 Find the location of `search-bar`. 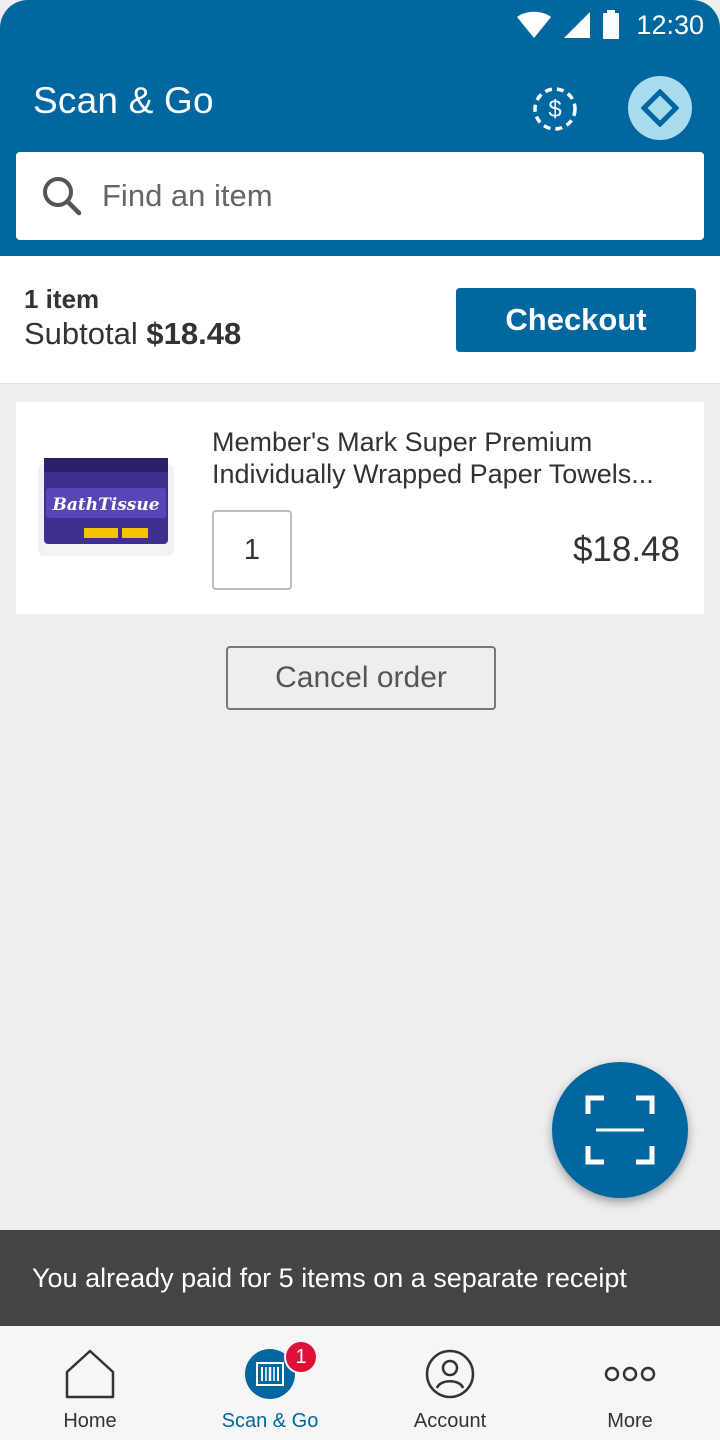

search-bar is located at coordinates (360, 196).